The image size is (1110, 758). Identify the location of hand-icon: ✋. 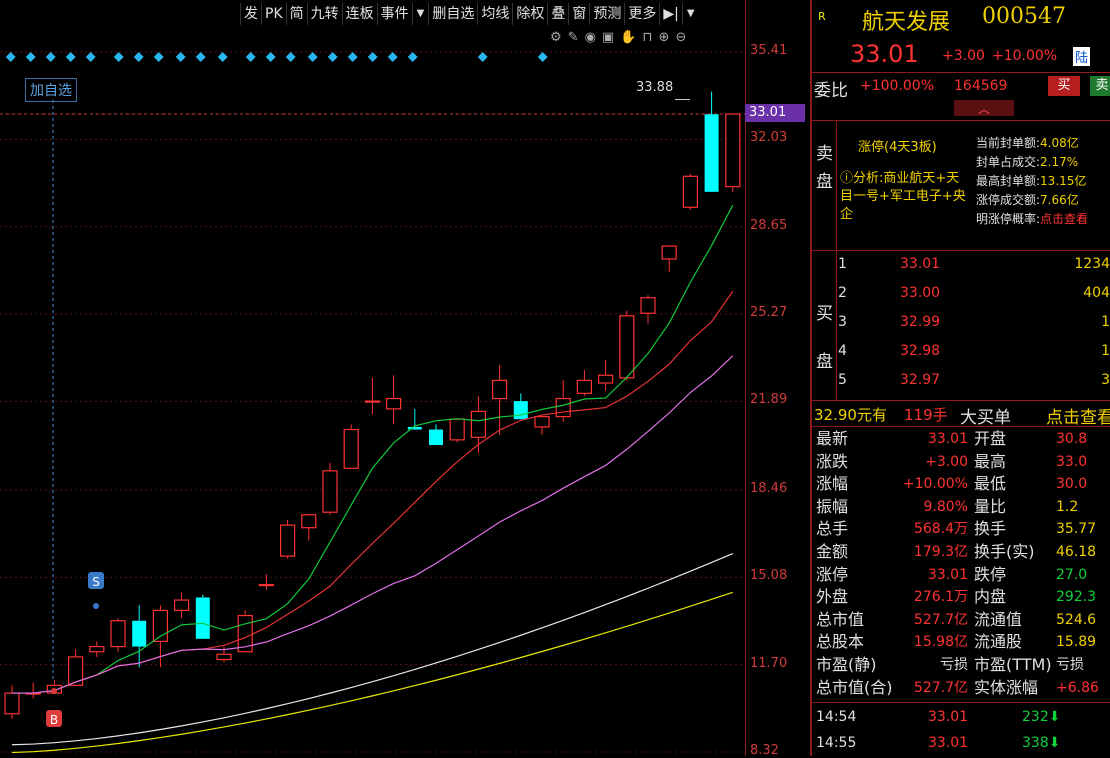
(628, 37).